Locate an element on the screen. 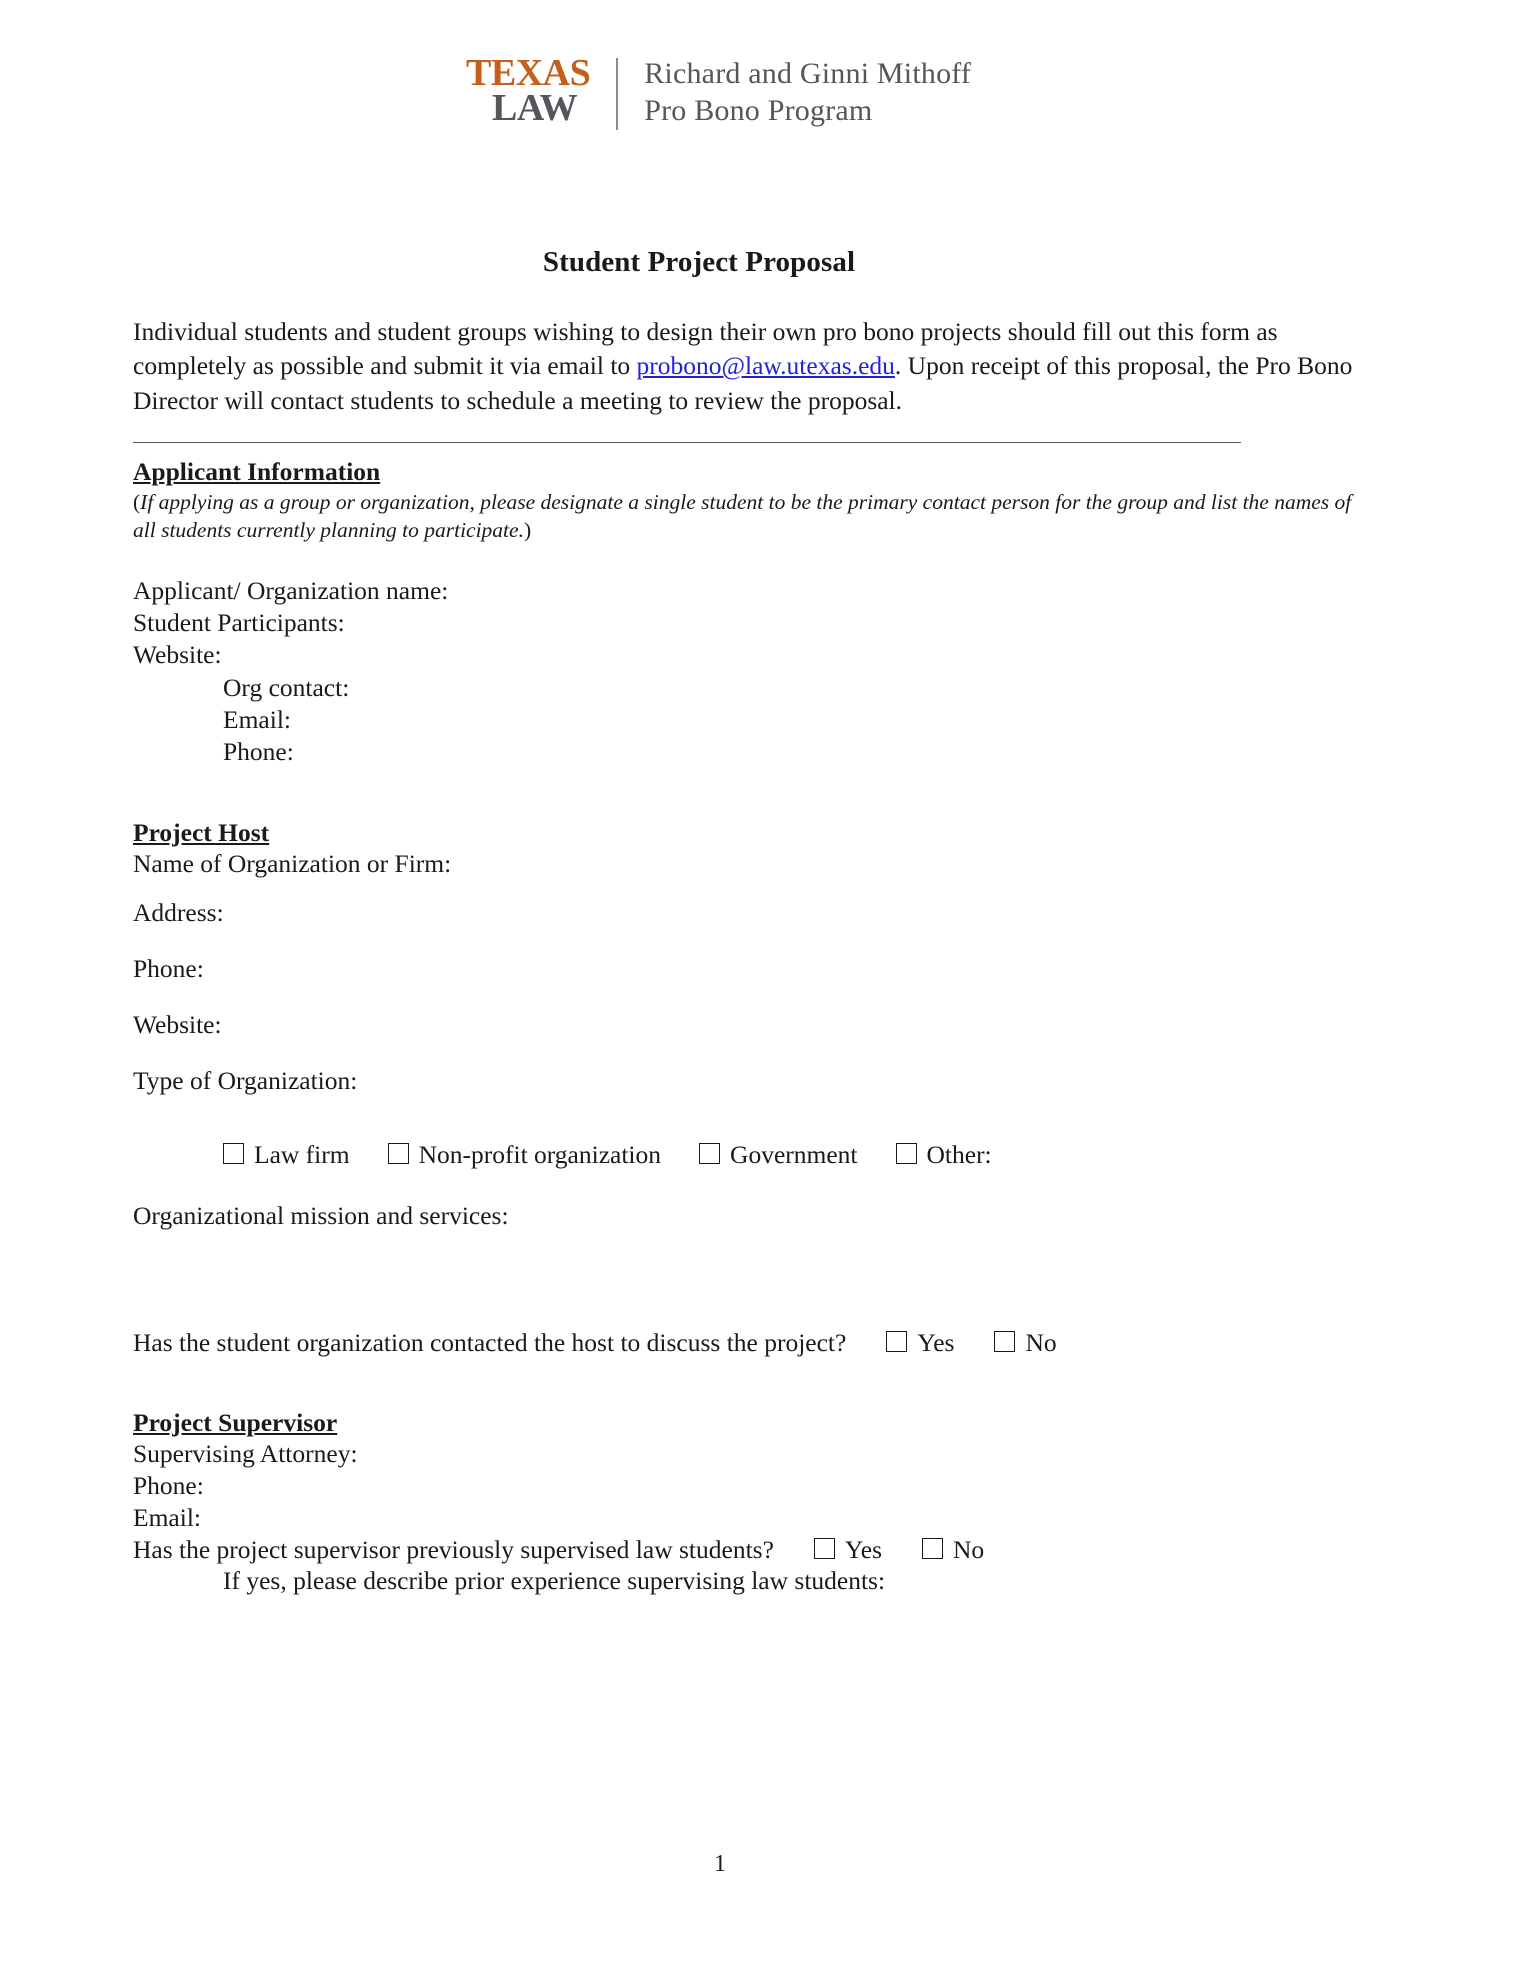 This screenshot has height=1980, width=1530. field-host-organization-name: Name of Organization or Firm: is located at coordinates (753, 864).